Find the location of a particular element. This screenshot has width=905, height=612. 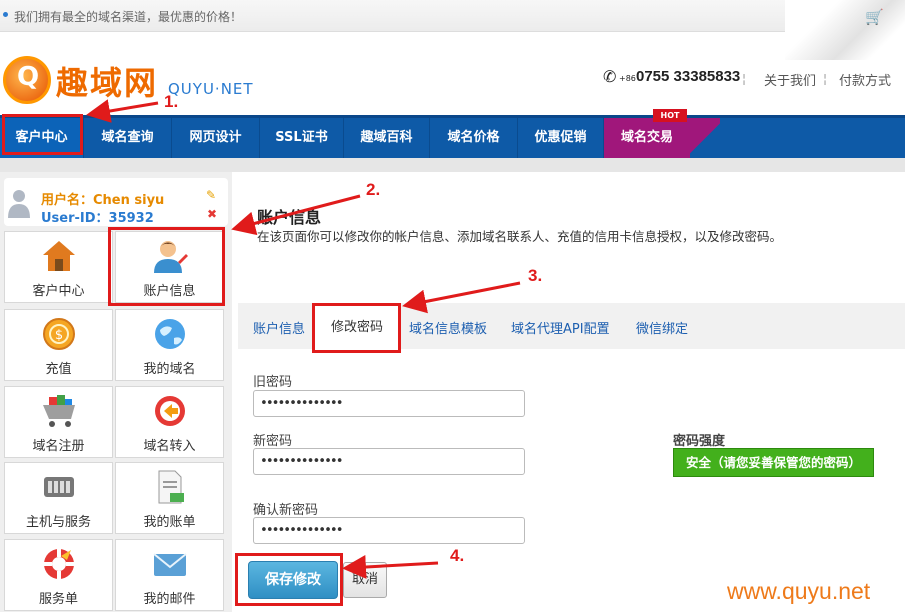

annotation-1: 1. is located at coordinates (171, 101).